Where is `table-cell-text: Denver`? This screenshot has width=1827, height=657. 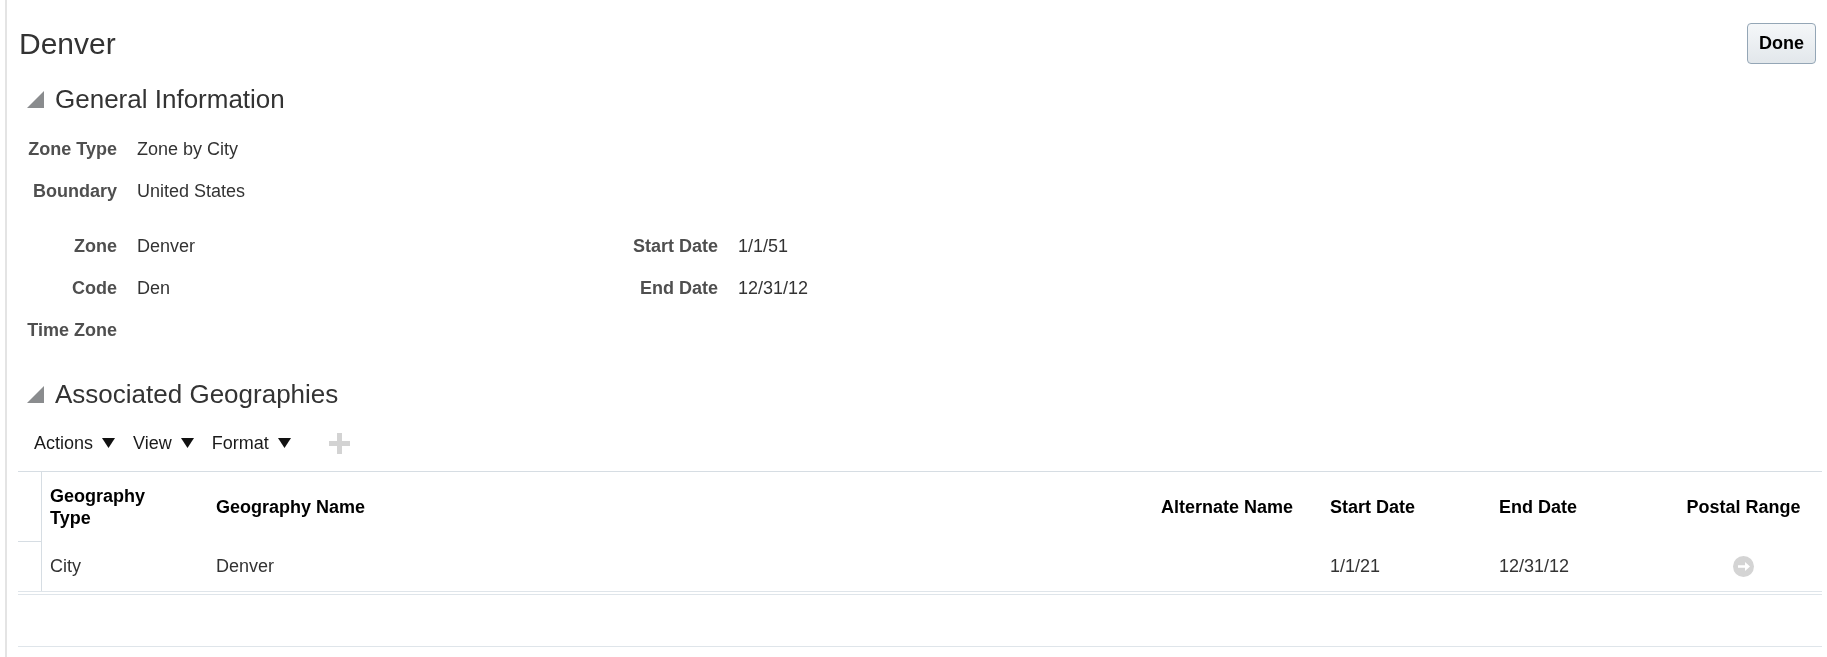 table-cell-text: Denver is located at coordinates (245, 566).